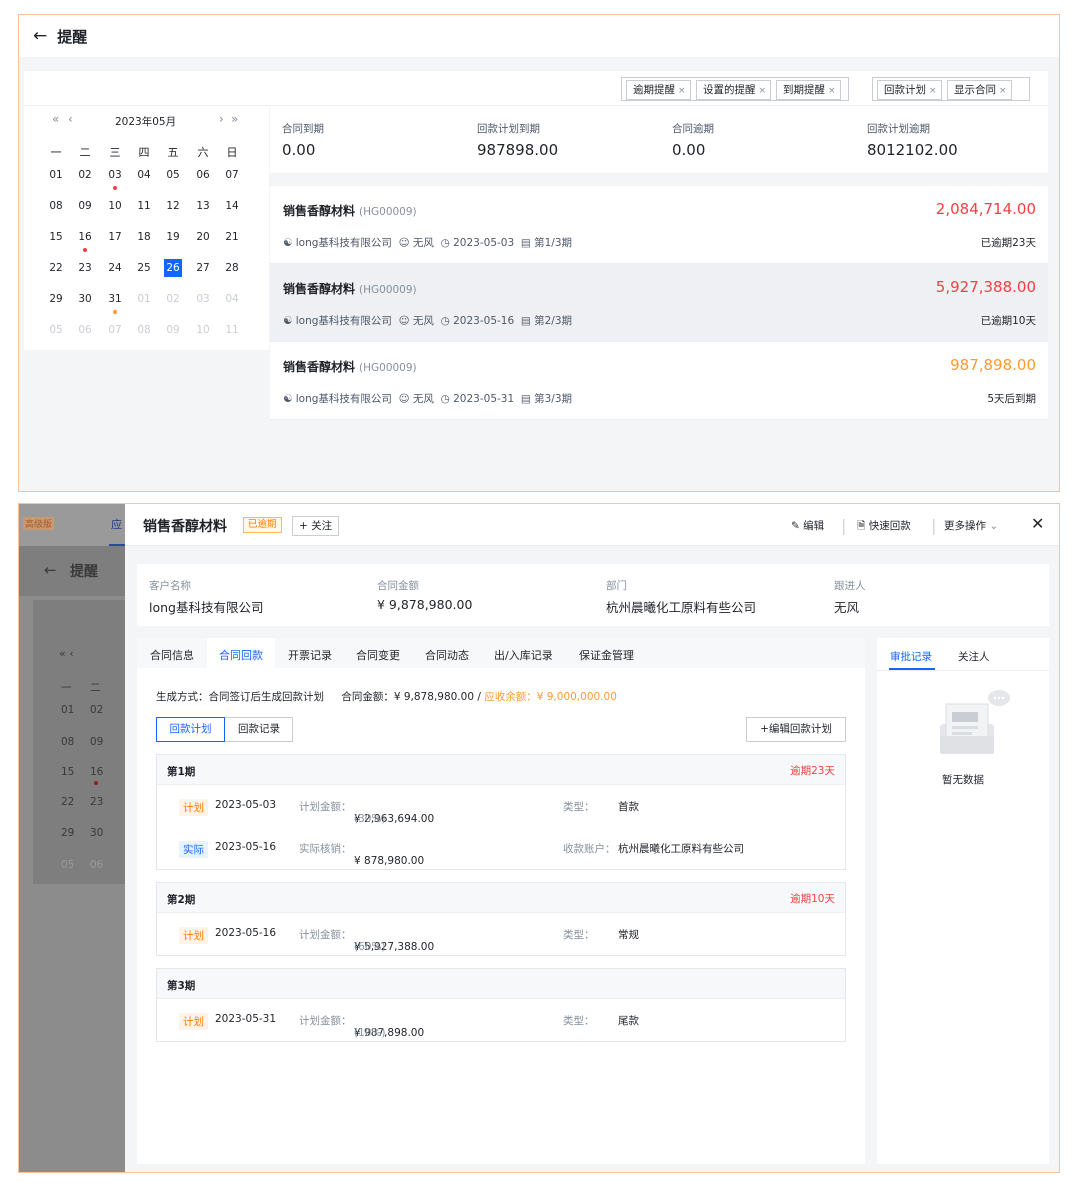 The height and width of the screenshot is (1190, 1080). Describe the element at coordinates (144, 268) in the screenshot. I see `calendar-day: 25` at that location.